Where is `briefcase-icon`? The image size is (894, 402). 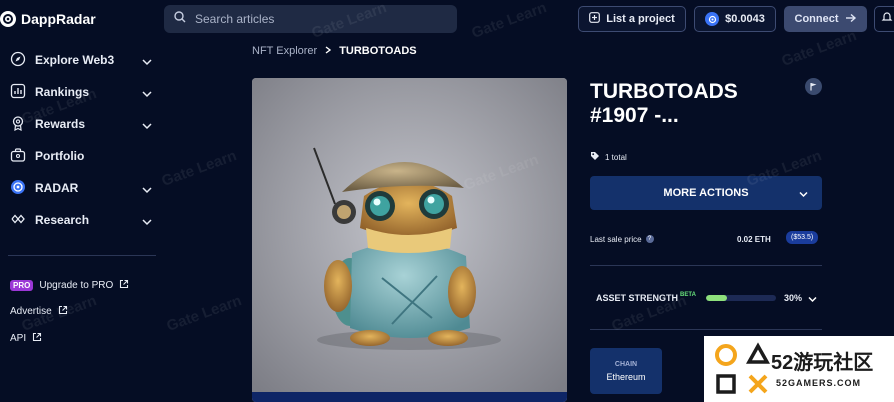
briefcase-icon is located at coordinates (18, 156).